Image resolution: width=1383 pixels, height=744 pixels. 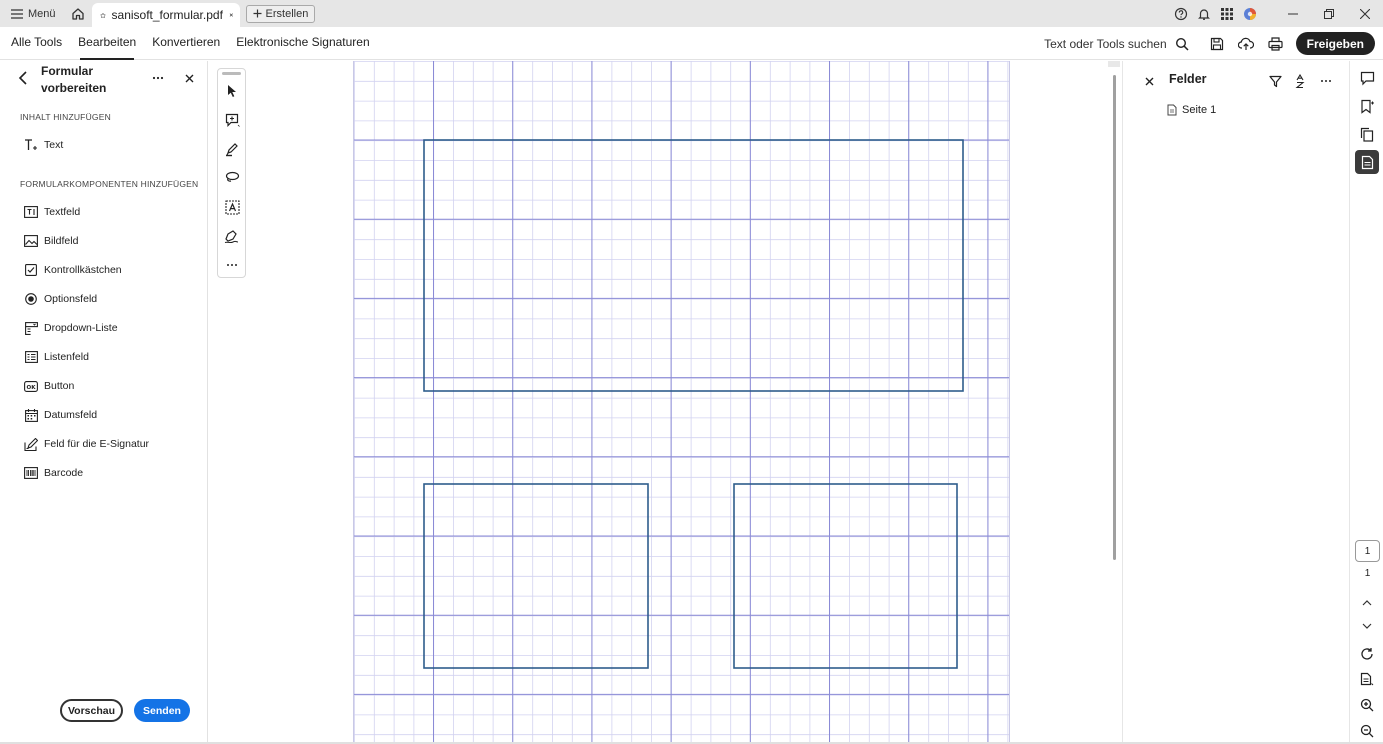 I want to click on right-side-rail: 1 1, so click(x=1366, y=402).